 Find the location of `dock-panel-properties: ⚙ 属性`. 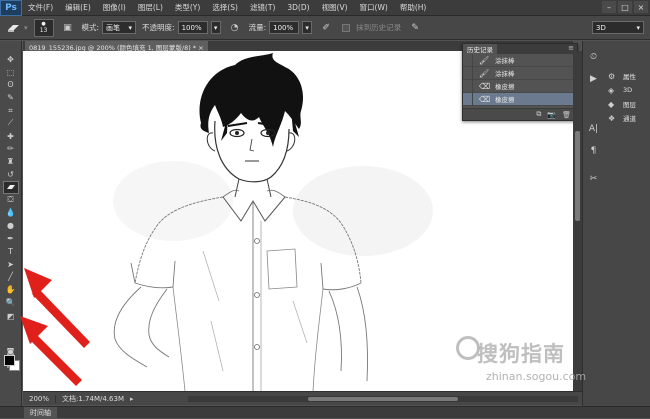

dock-panel-properties: ⚙ 属性 is located at coordinates (627, 76).